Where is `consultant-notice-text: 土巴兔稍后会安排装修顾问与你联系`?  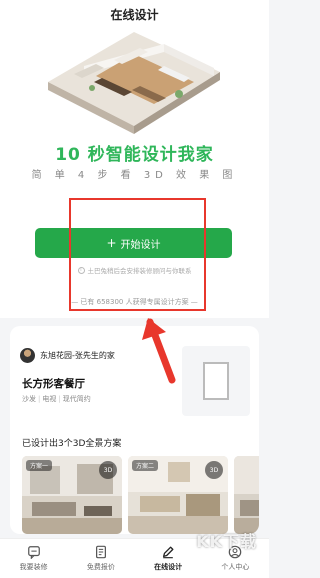
consultant-notice-text: 土巴兔稍后会安排装修顾问与你联系 is located at coordinates (139, 271).